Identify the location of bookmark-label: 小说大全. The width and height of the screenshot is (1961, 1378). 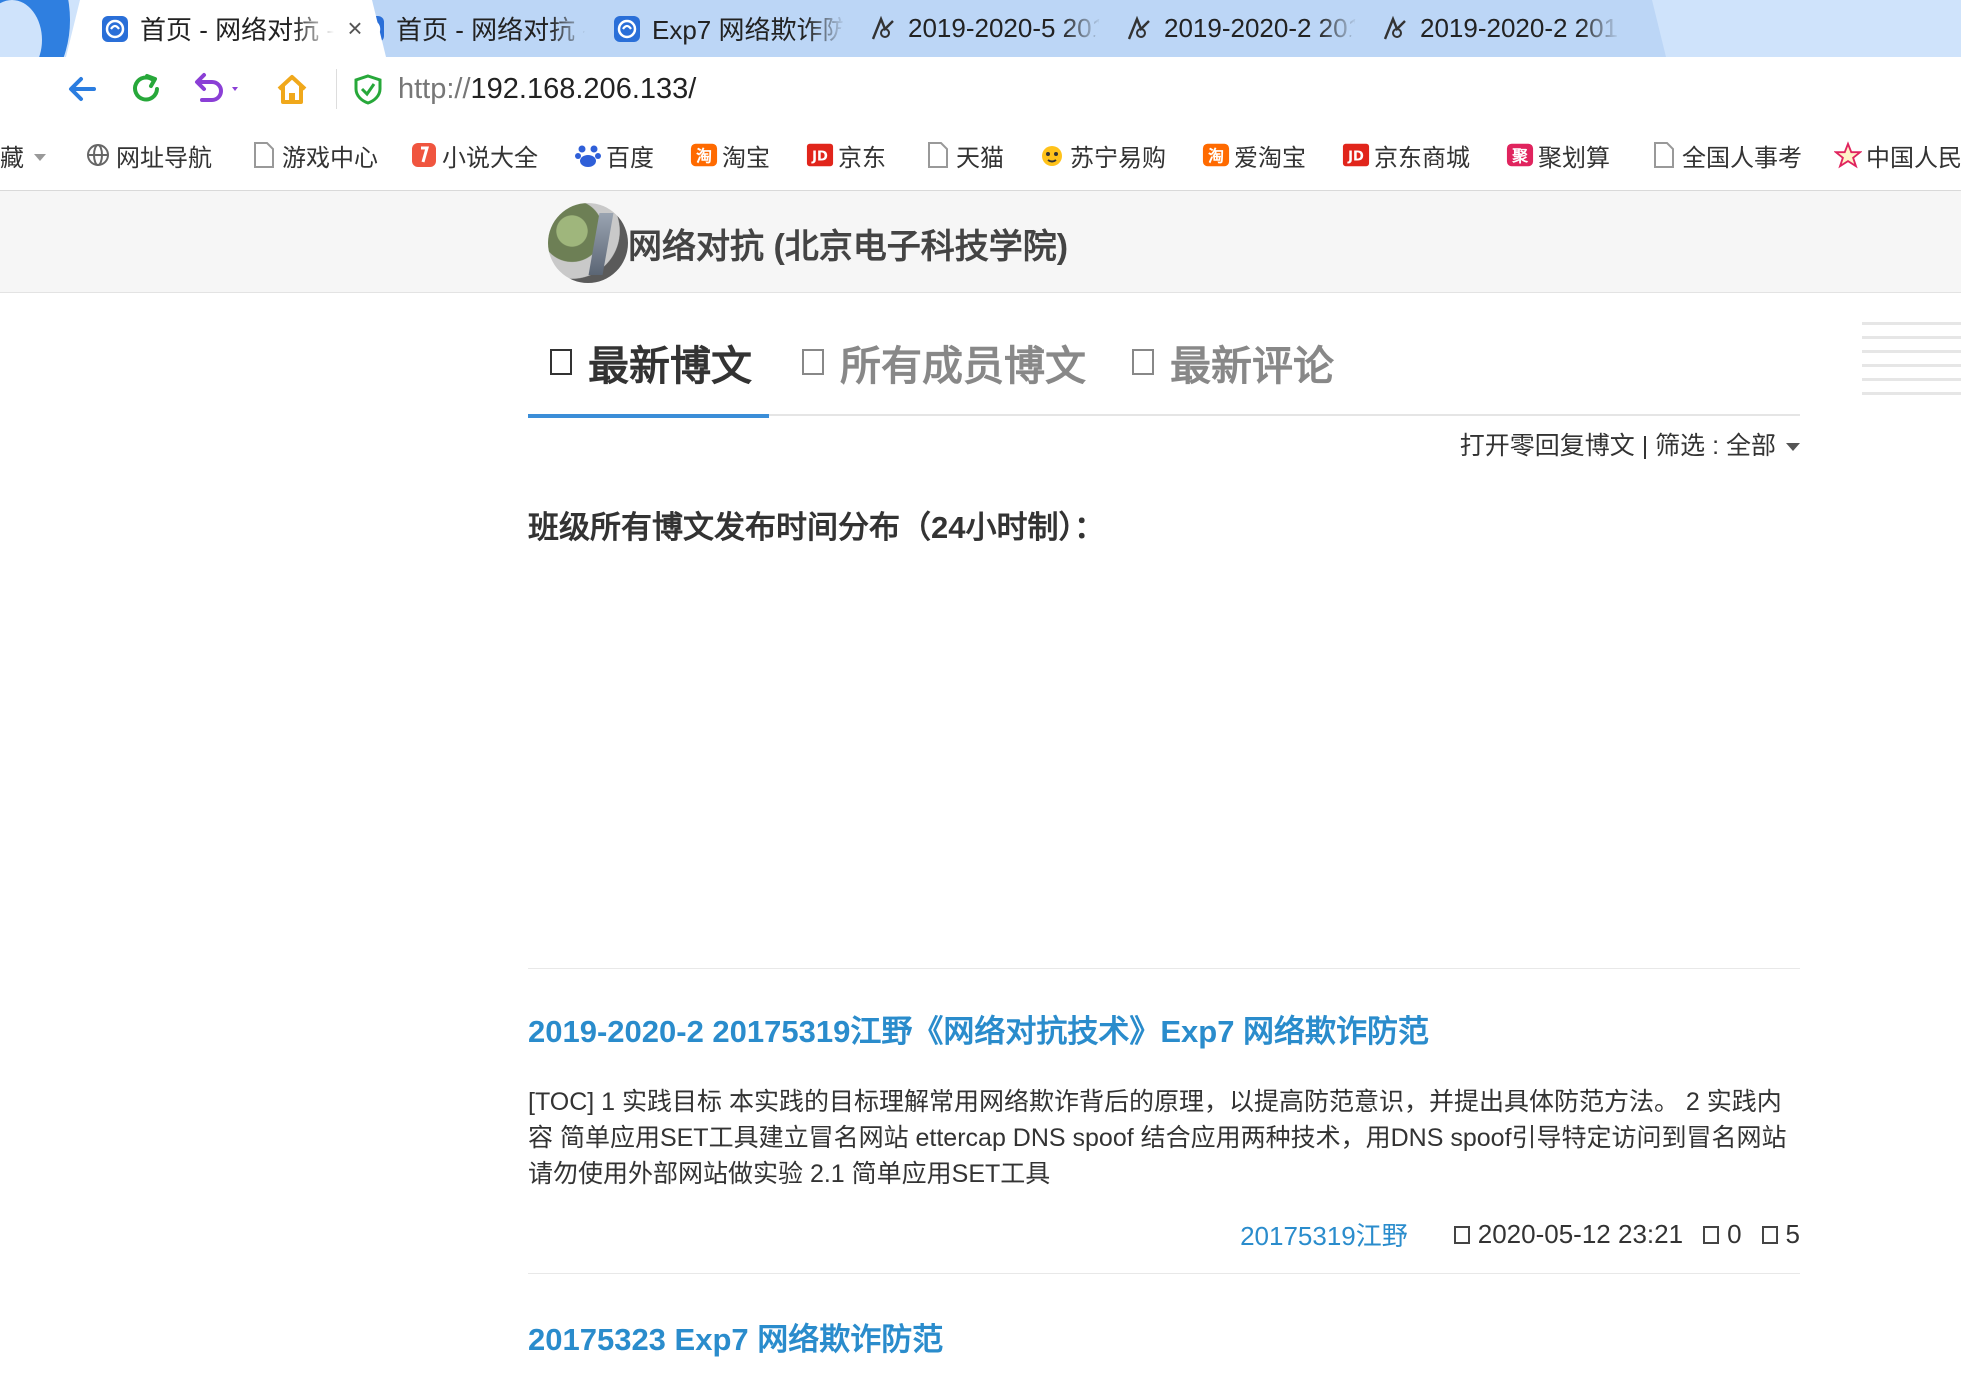
(490, 158).